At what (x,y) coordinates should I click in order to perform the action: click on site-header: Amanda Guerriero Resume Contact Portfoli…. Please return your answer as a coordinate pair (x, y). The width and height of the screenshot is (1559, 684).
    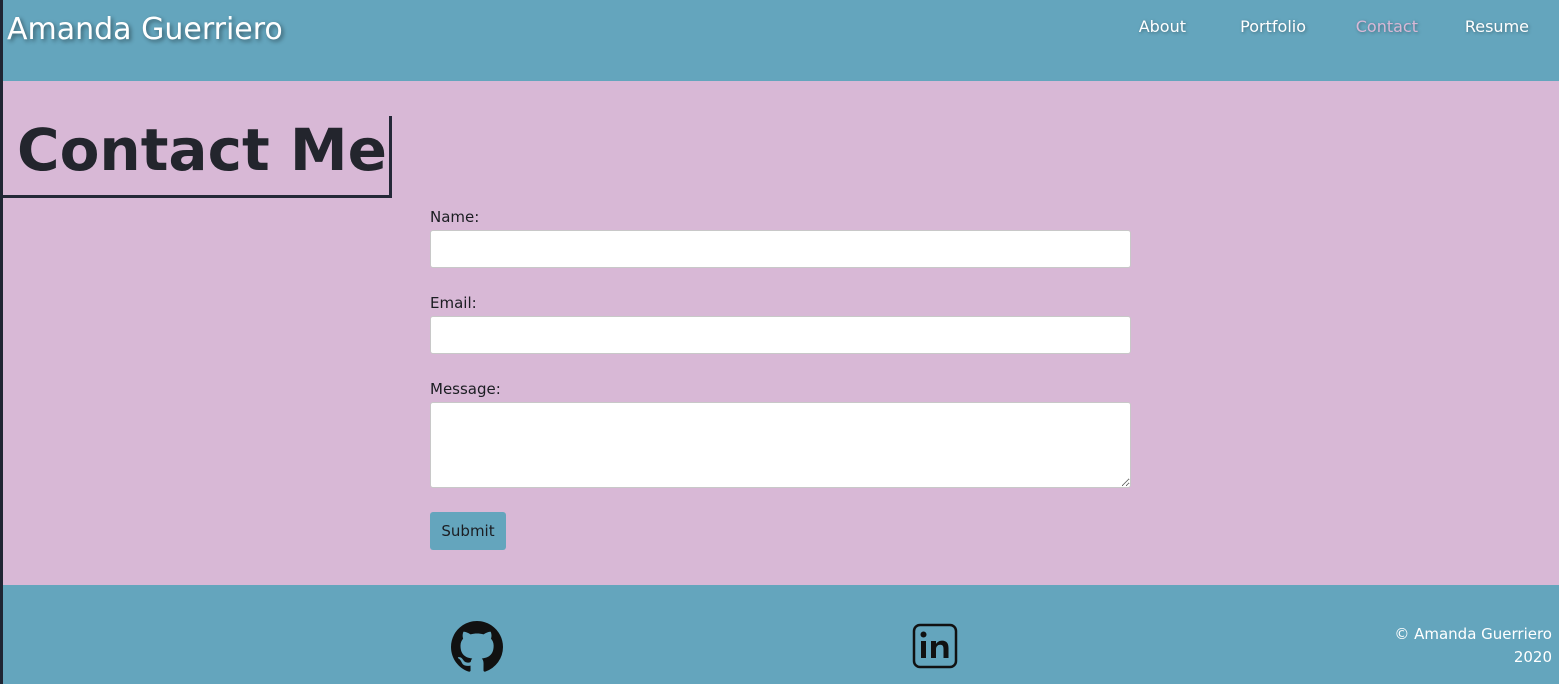
    Looking at the image, I should click on (781, 40).